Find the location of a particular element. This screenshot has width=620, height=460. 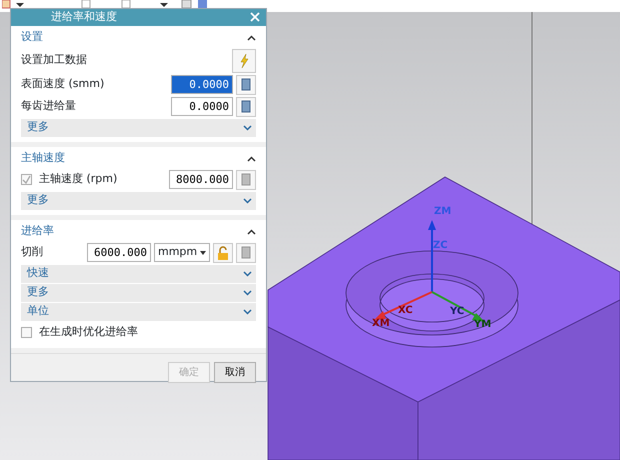

group-label: 快速 is located at coordinates (38, 273).